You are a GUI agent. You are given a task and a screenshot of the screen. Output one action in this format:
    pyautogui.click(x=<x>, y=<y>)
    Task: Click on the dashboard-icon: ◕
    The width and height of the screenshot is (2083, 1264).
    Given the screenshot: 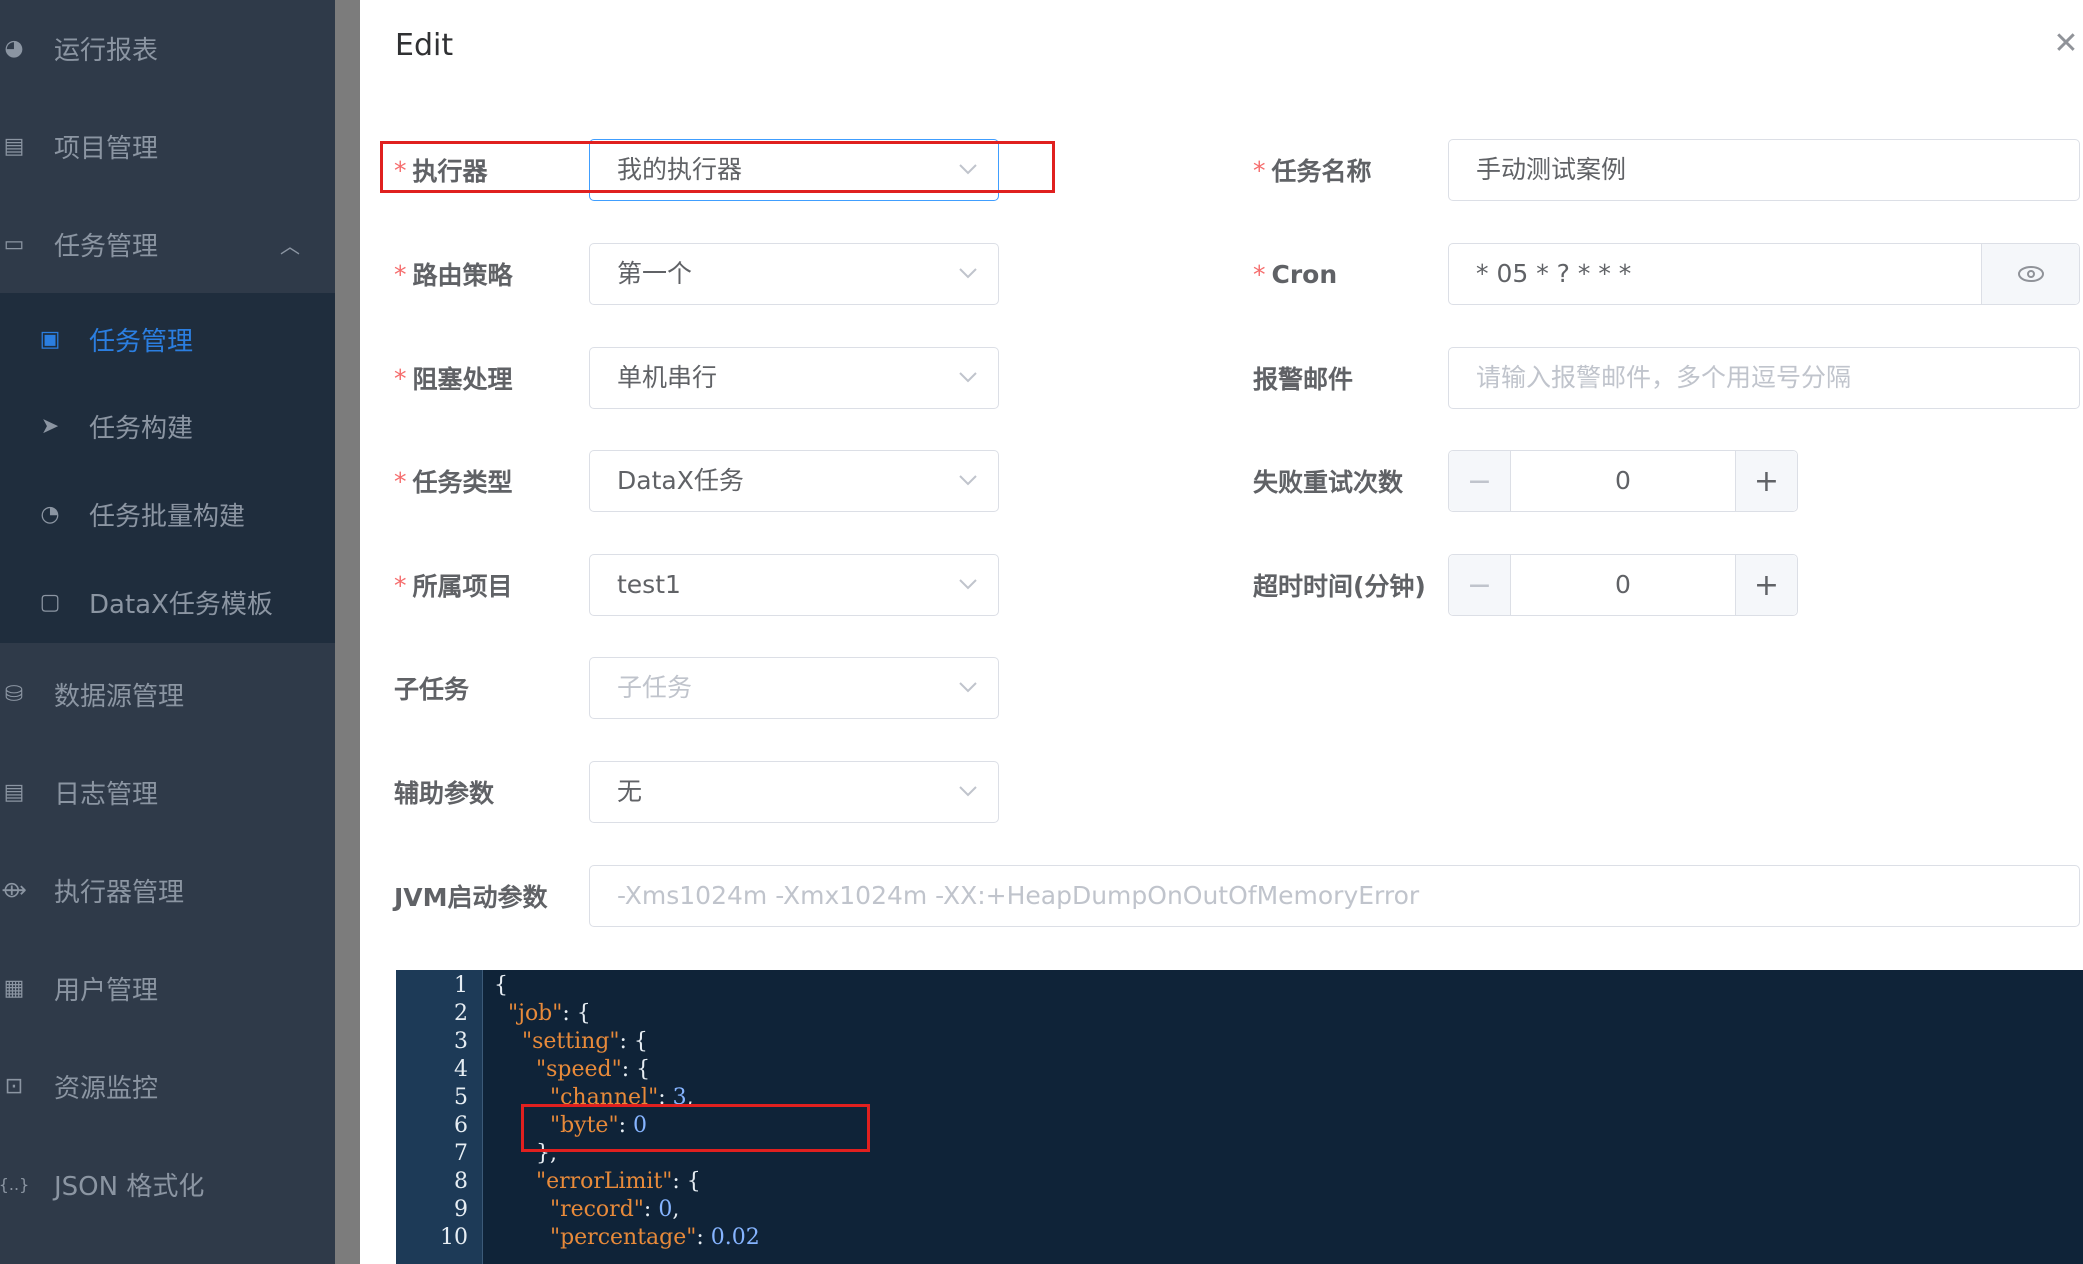 What is the action you would take?
    pyautogui.click(x=14, y=48)
    